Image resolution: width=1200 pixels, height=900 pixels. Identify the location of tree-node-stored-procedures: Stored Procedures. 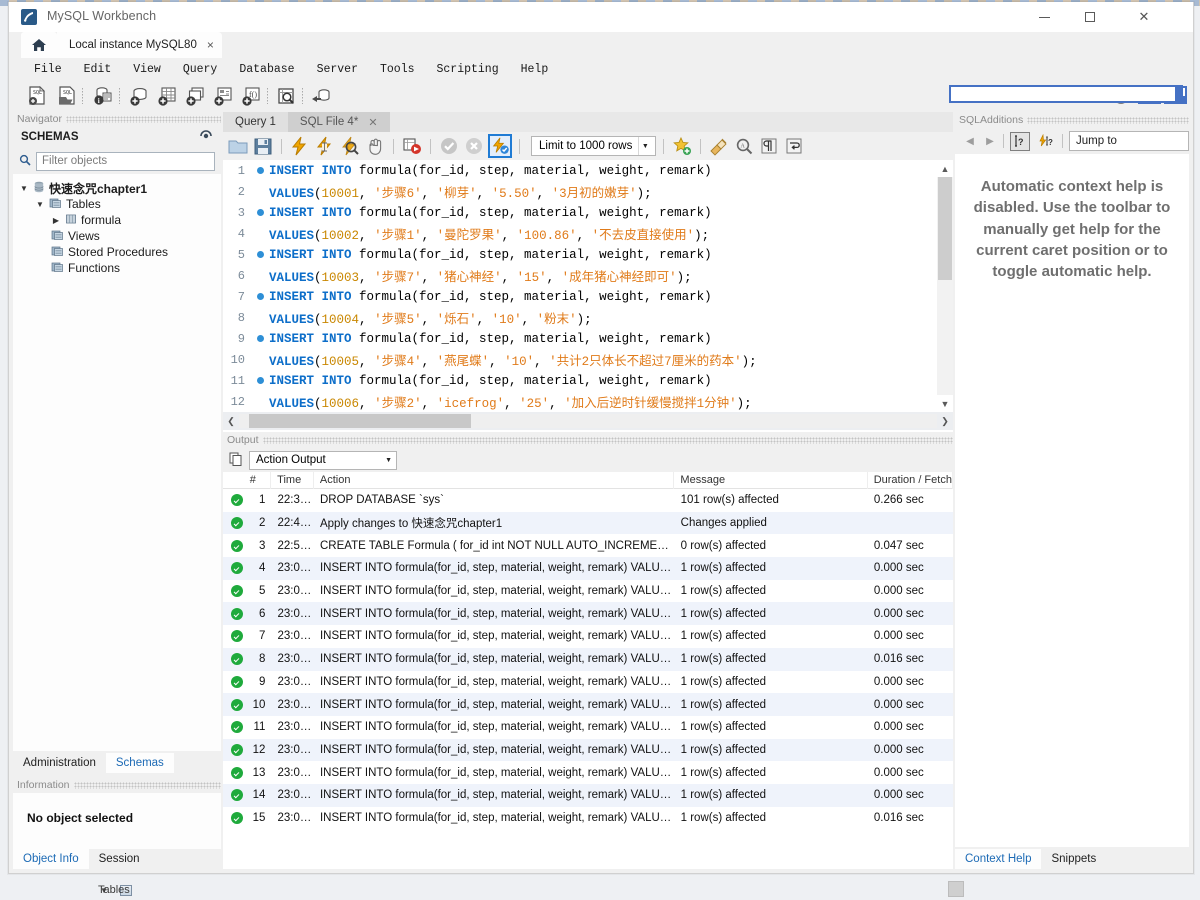
(117, 252).